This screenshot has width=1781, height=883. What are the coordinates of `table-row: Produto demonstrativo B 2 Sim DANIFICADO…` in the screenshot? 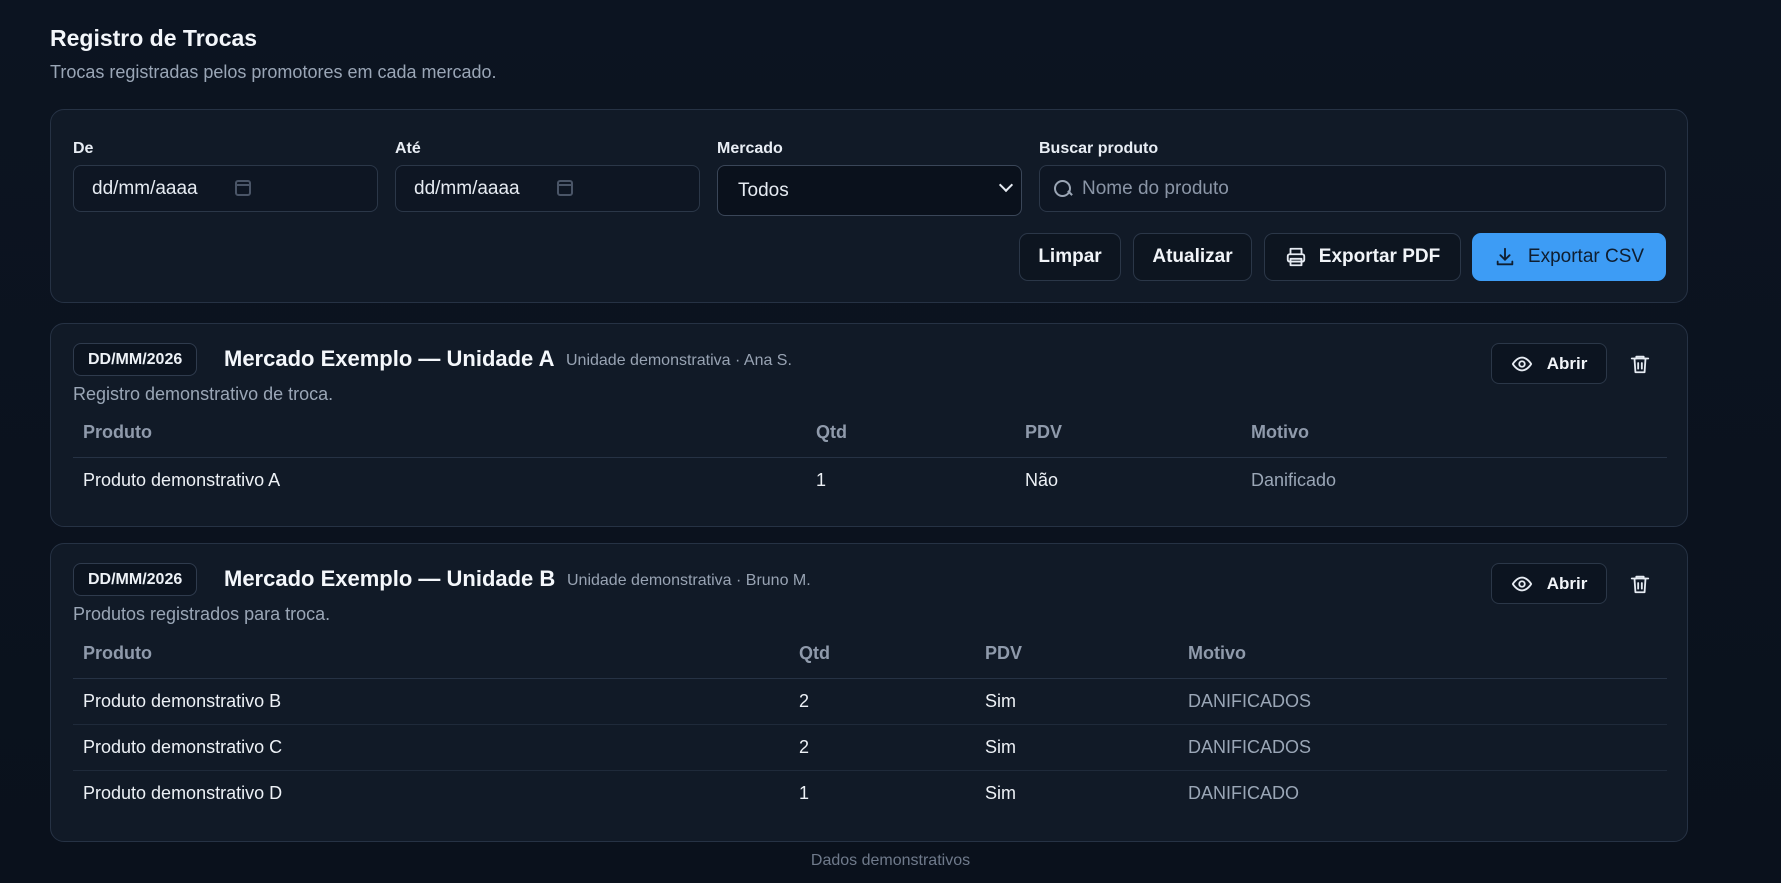 It's located at (870, 701).